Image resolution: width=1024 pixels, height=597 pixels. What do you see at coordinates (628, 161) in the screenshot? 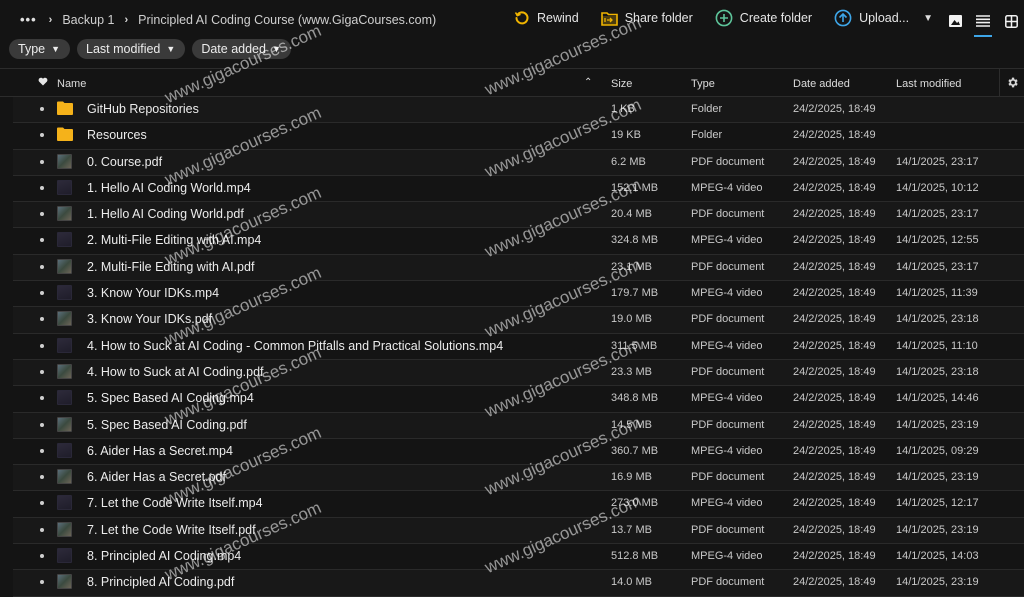
I see `file-size: 6.2 MB` at bounding box center [628, 161].